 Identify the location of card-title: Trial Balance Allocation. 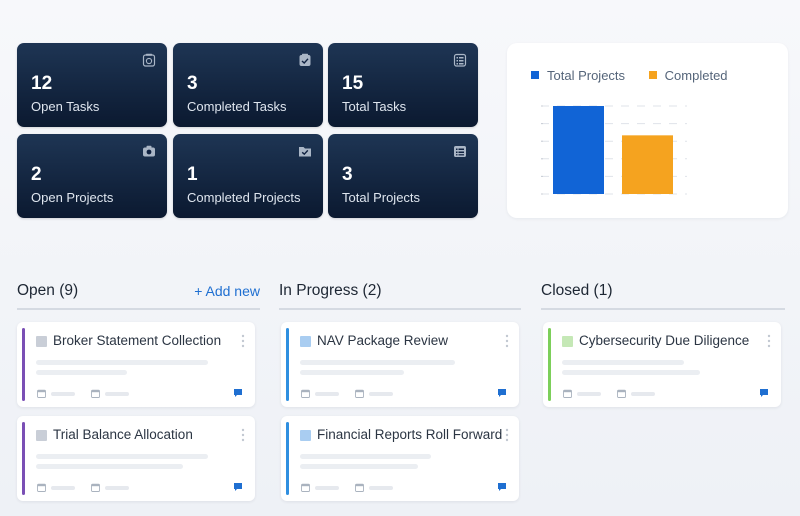
(123, 434).